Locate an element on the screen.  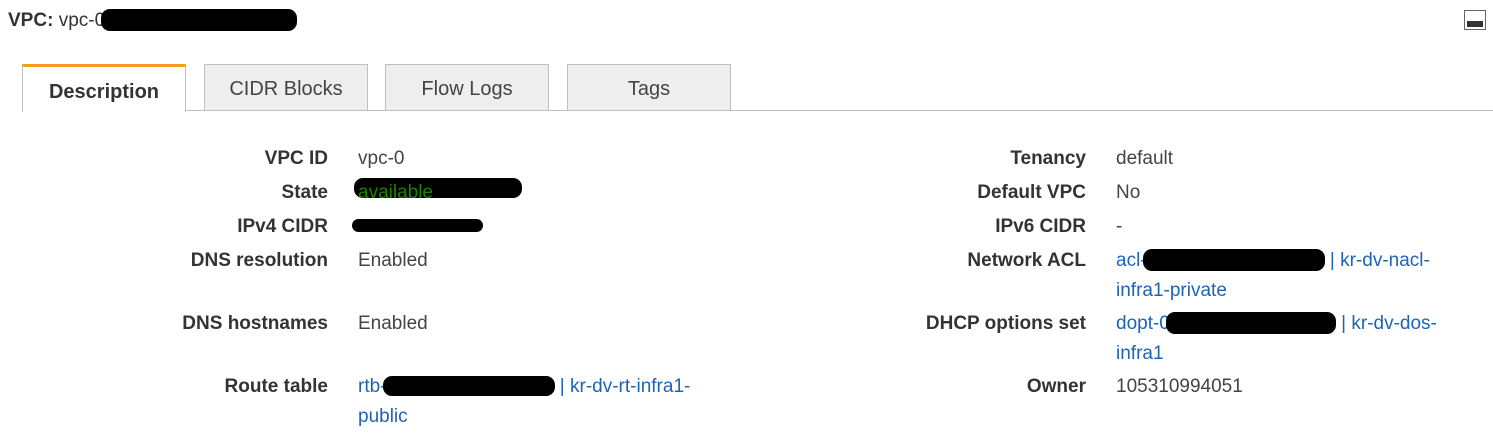
tab-description: Description is located at coordinates (104, 88).